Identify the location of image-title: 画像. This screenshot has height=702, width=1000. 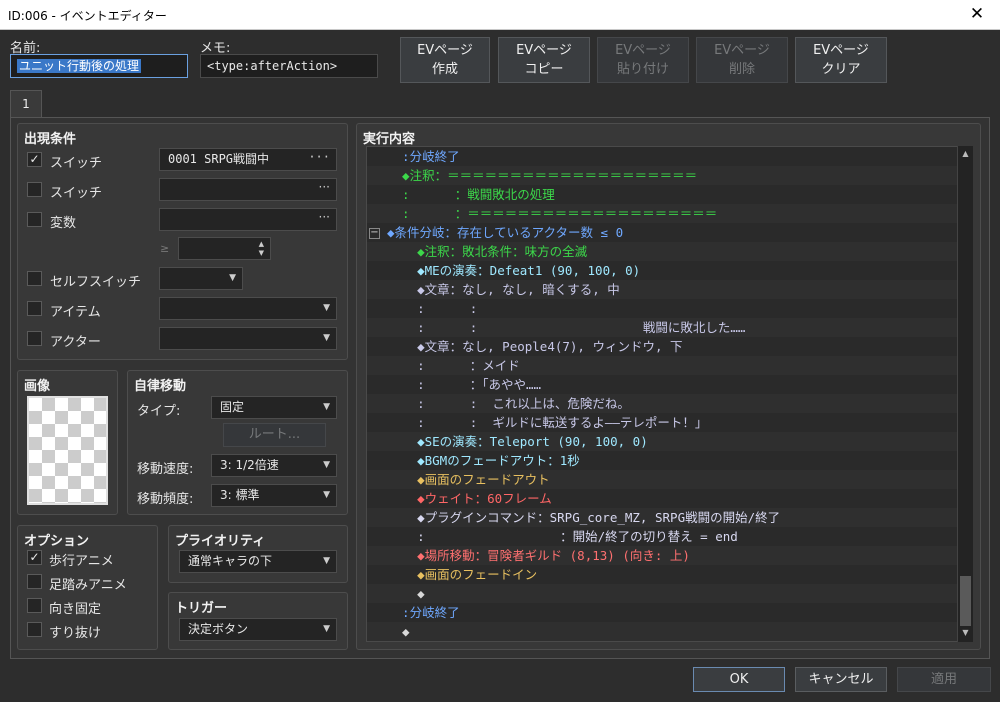
(37, 386).